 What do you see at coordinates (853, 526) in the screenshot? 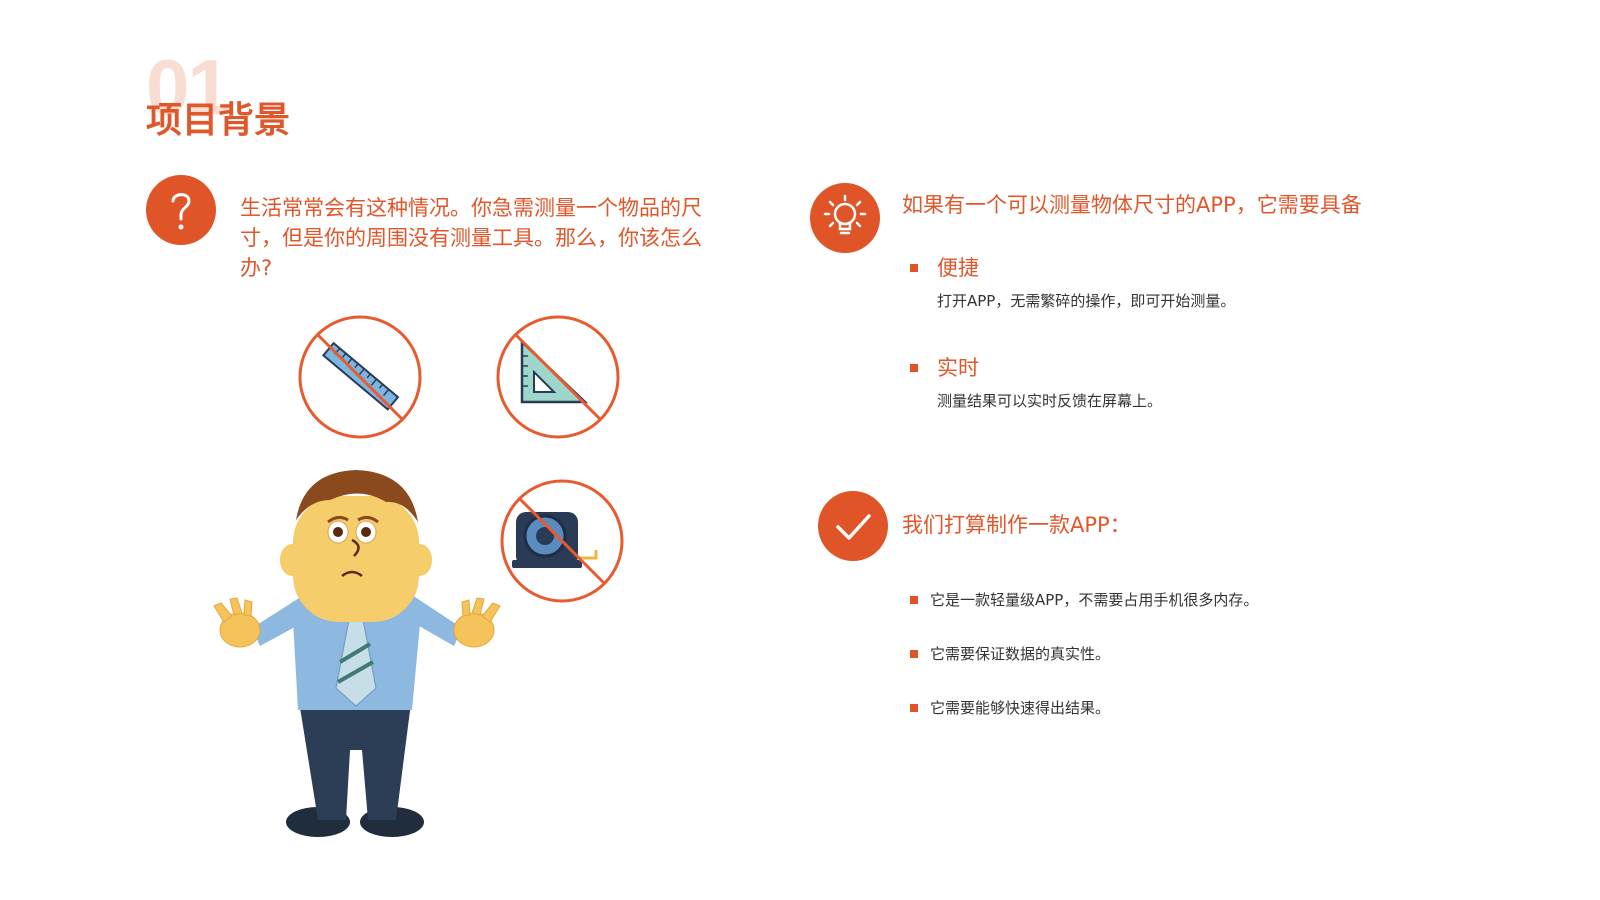
I see `checkmark-icon` at bounding box center [853, 526].